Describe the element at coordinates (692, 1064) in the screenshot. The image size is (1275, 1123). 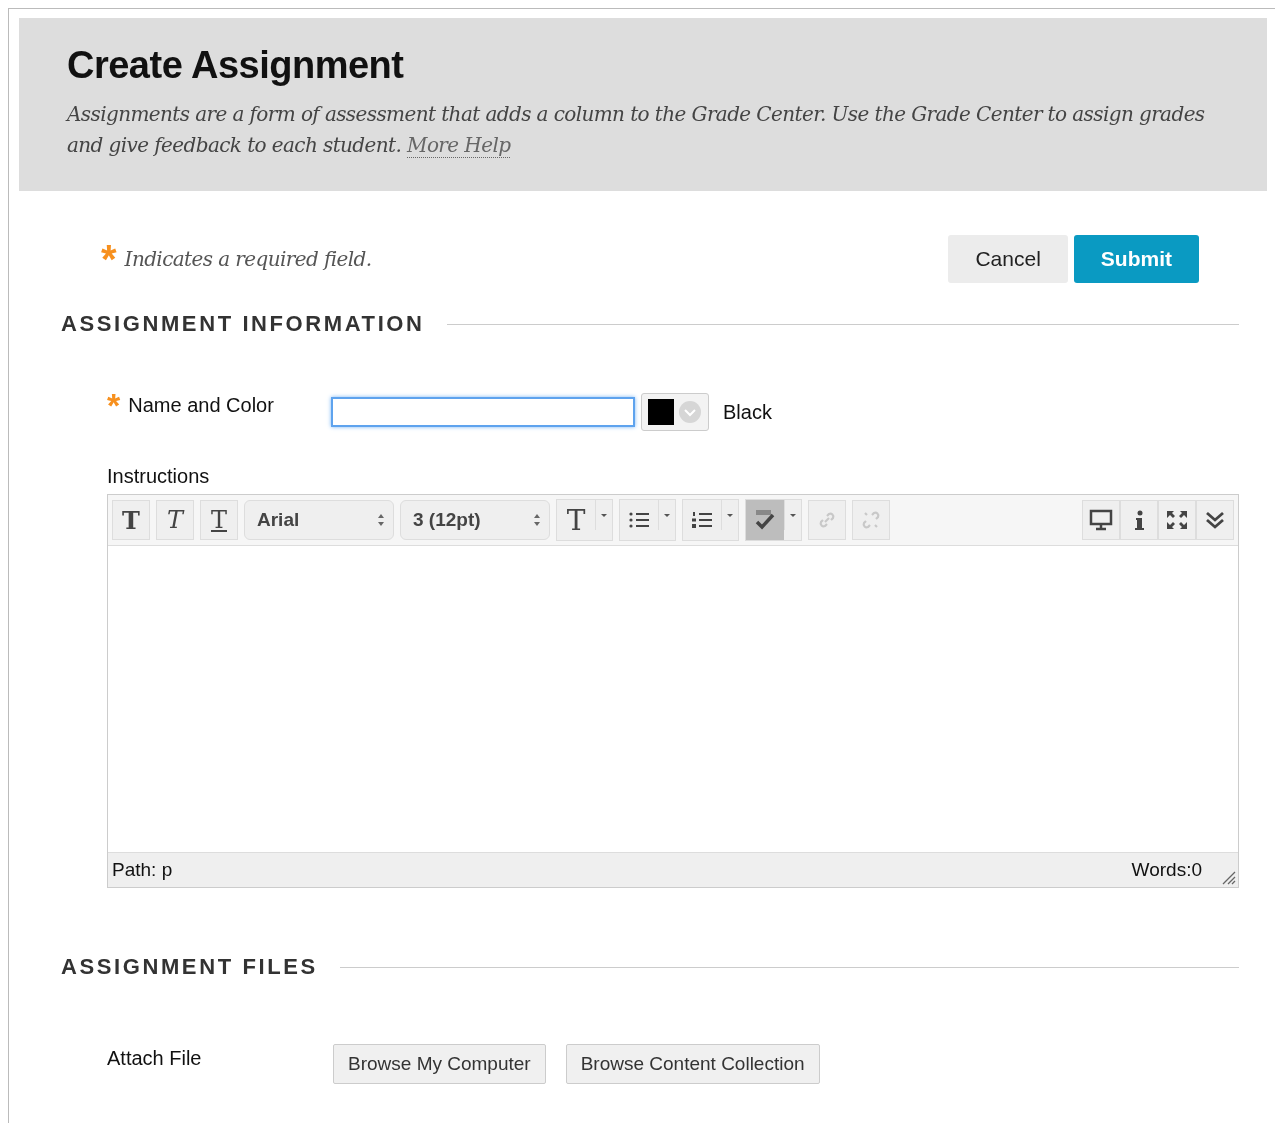
I see `browse-button: Browse Content Collection` at that location.